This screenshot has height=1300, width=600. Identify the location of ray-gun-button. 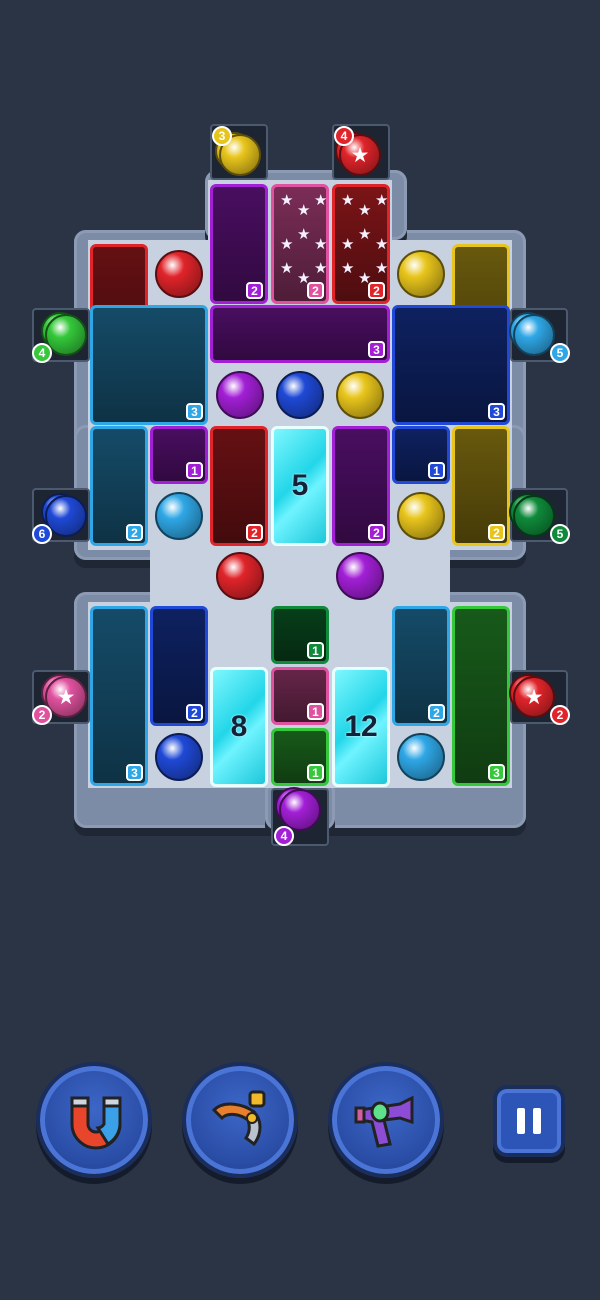
(386, 1120).